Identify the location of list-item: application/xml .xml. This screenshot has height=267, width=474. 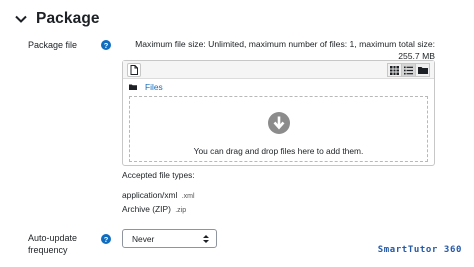
(158, 196).